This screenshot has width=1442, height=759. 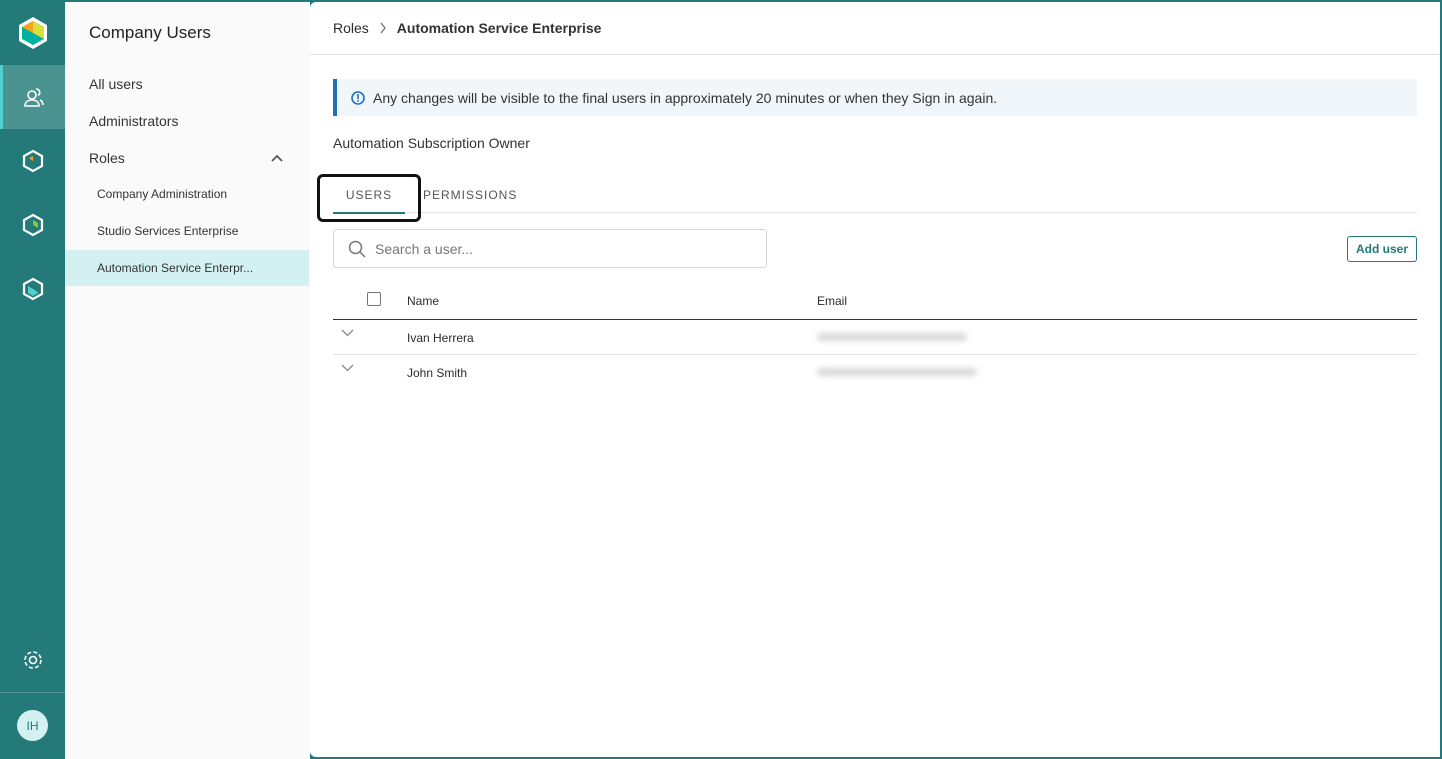 What do you see at coordinates (875, 54) in the screenshot?
I see `header-divider` at bounding box center [875, 54].